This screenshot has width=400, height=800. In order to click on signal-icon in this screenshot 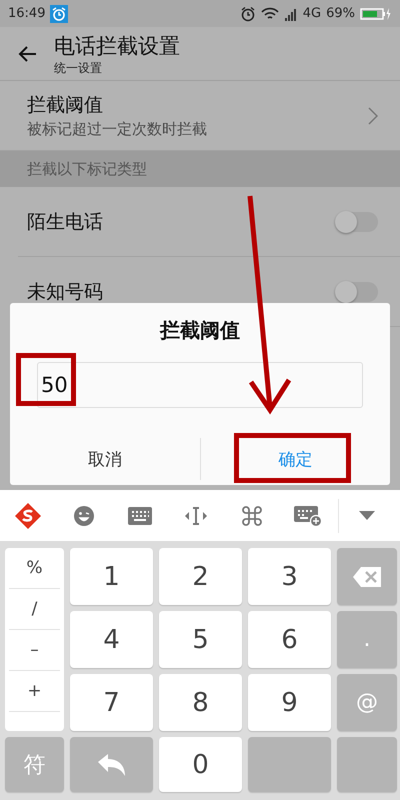, I will do `click(291, 13)`.